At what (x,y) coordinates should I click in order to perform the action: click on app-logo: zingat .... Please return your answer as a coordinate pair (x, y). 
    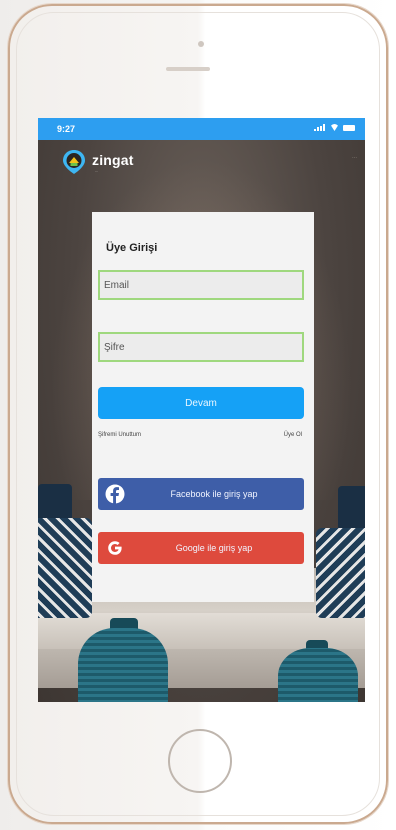
    Looking at the image, I should click on (97, 162).